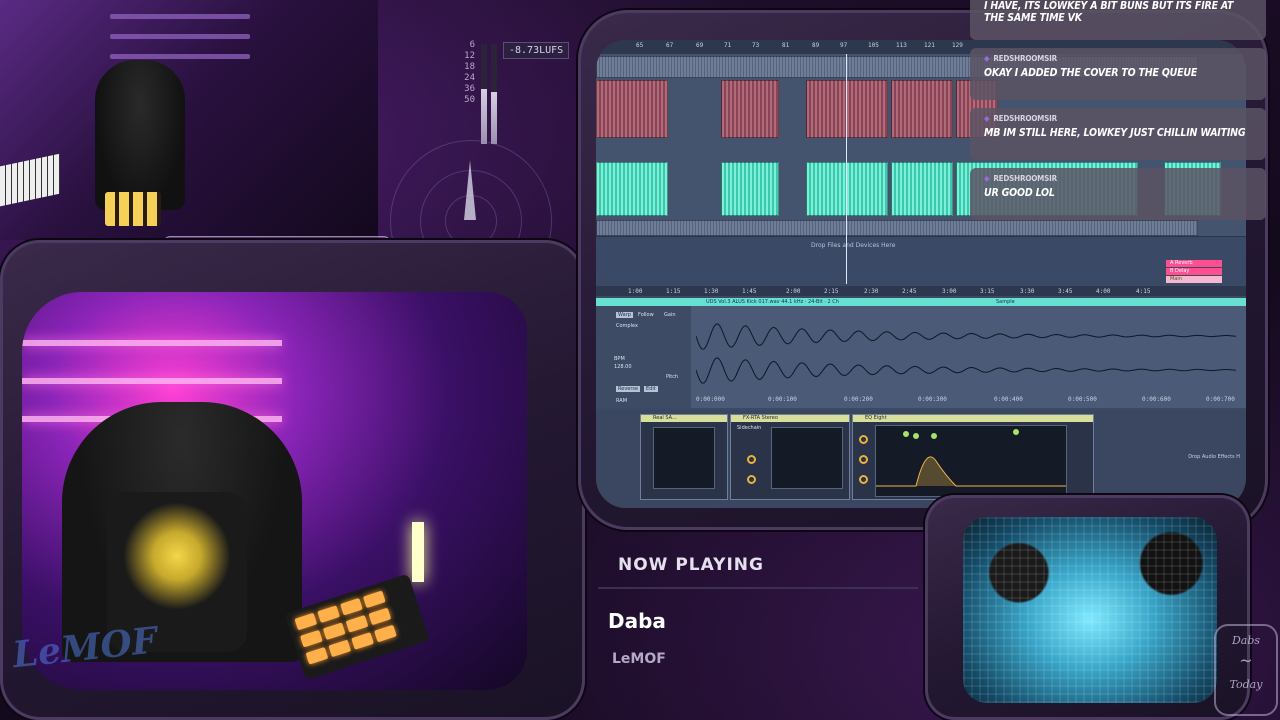 The width and height of the screenshot is (1280, 720). What do you see at coordinates (1005, 302) in the screenshot?
I see `sample-tab: Sample` at bounding box center [1005, 302].